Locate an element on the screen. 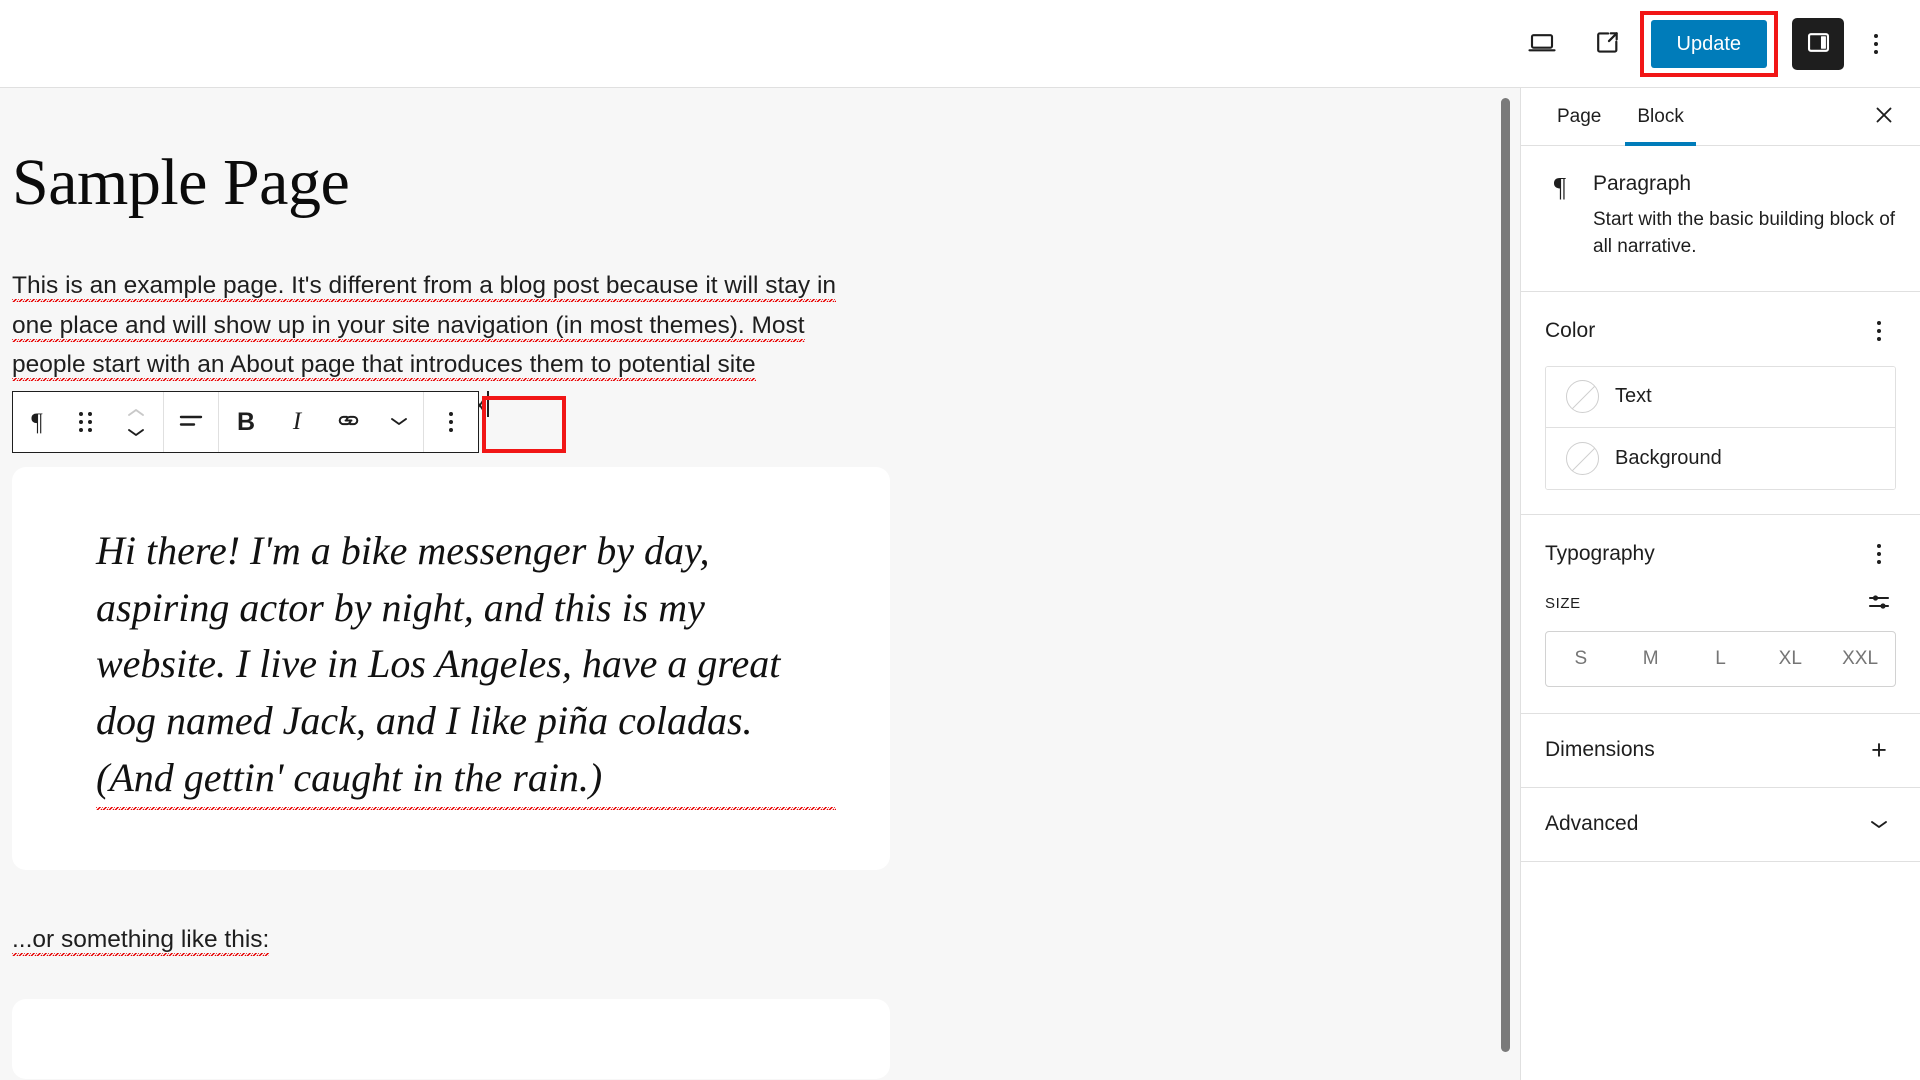  view-device-icon-button is located at coordinates (1542, 44).